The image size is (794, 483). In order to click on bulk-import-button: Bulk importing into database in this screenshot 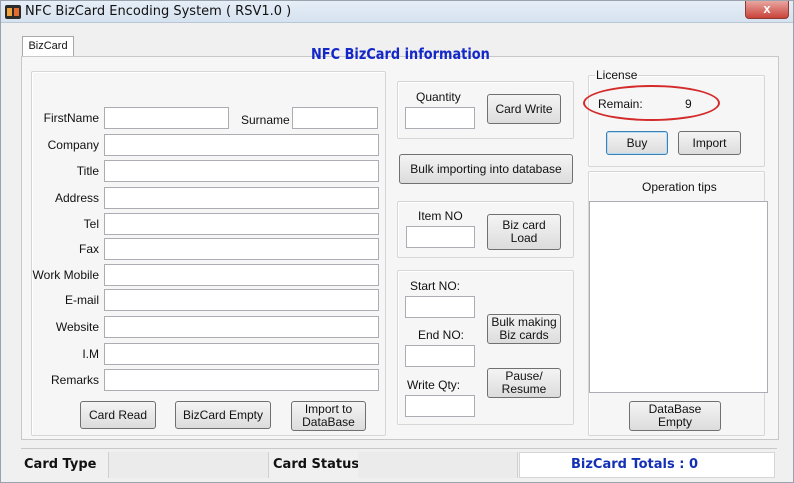, I will do `click(486, 169)`.